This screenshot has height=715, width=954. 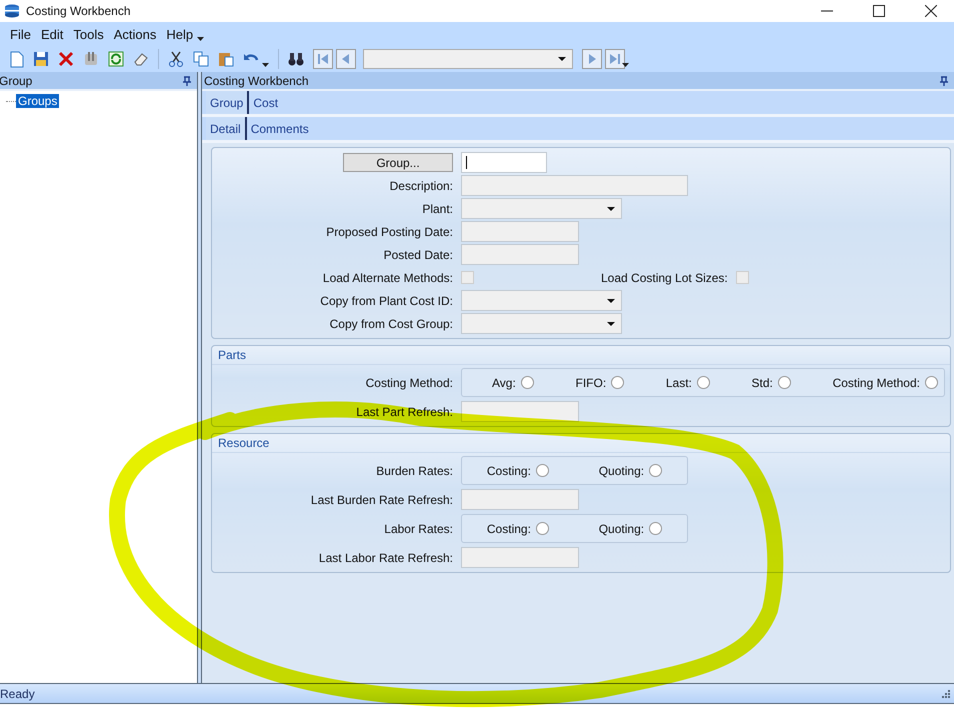 I want to click on field-label: Last Burden Rate Refresh:, so click(x=381, y=499).